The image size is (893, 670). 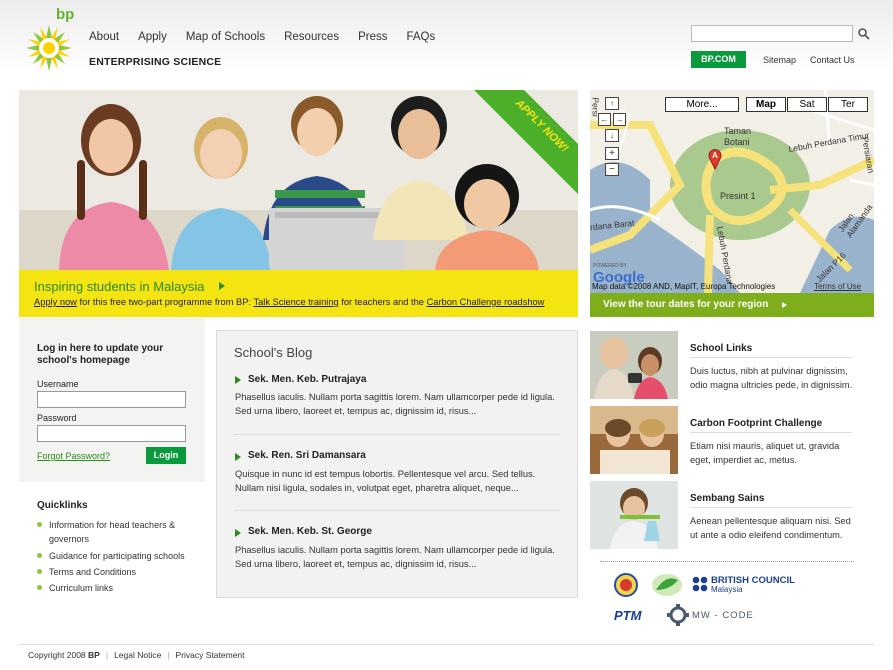 What do you see at coordinates (612, 153) in the screenshot?
I see `map-zoom-in-icon: +` at bounding box center [612, 153].